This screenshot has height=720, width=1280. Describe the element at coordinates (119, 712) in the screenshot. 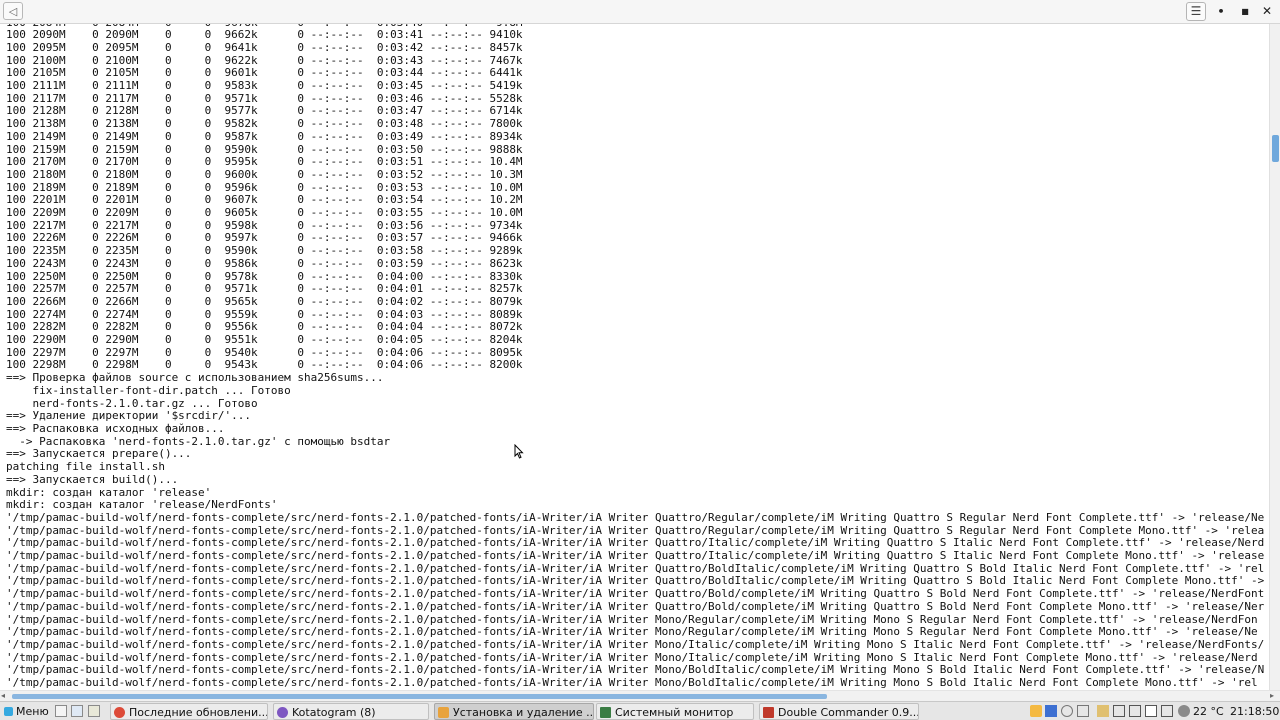

I see `chrome-icon` at that location.